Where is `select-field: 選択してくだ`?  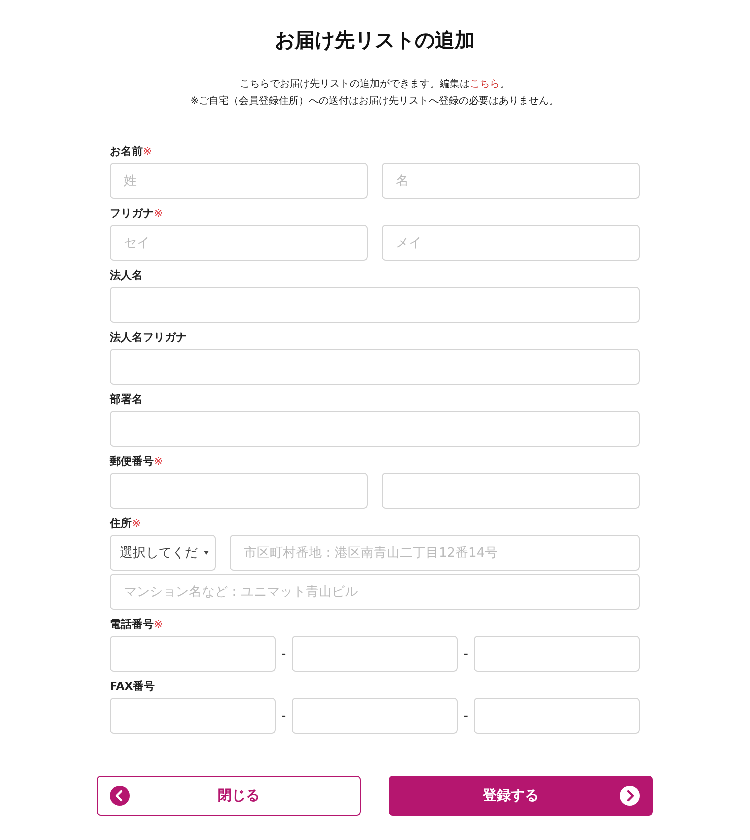
select-field: 選択してくだ is located at coordinates (163, 553).